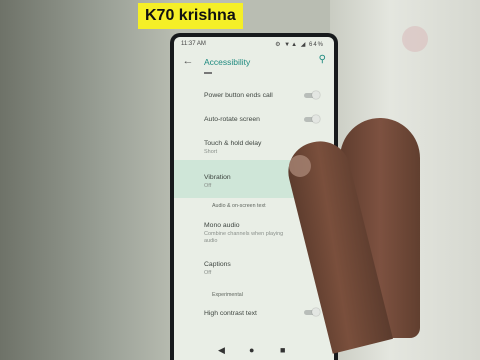  What do you see at coordinates (299, 45) in the screenshot?
I see `status-icons: ⚙ ▼▲ ◢ 64%` at bounding box center [299, 45].